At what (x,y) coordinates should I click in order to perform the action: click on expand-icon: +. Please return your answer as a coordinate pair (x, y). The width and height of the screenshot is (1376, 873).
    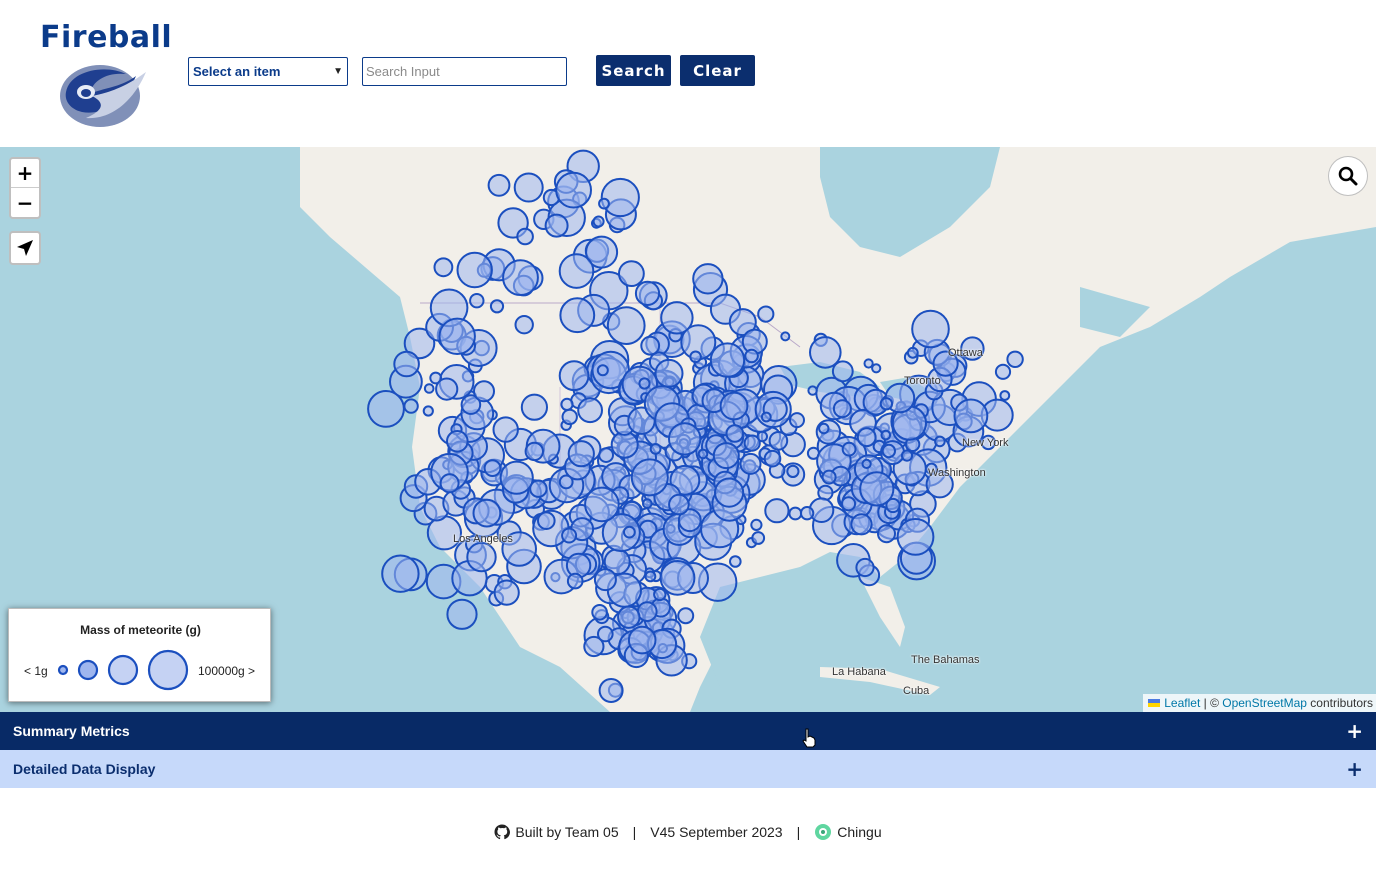
    Looking at the image, I should click on (1354, 731).